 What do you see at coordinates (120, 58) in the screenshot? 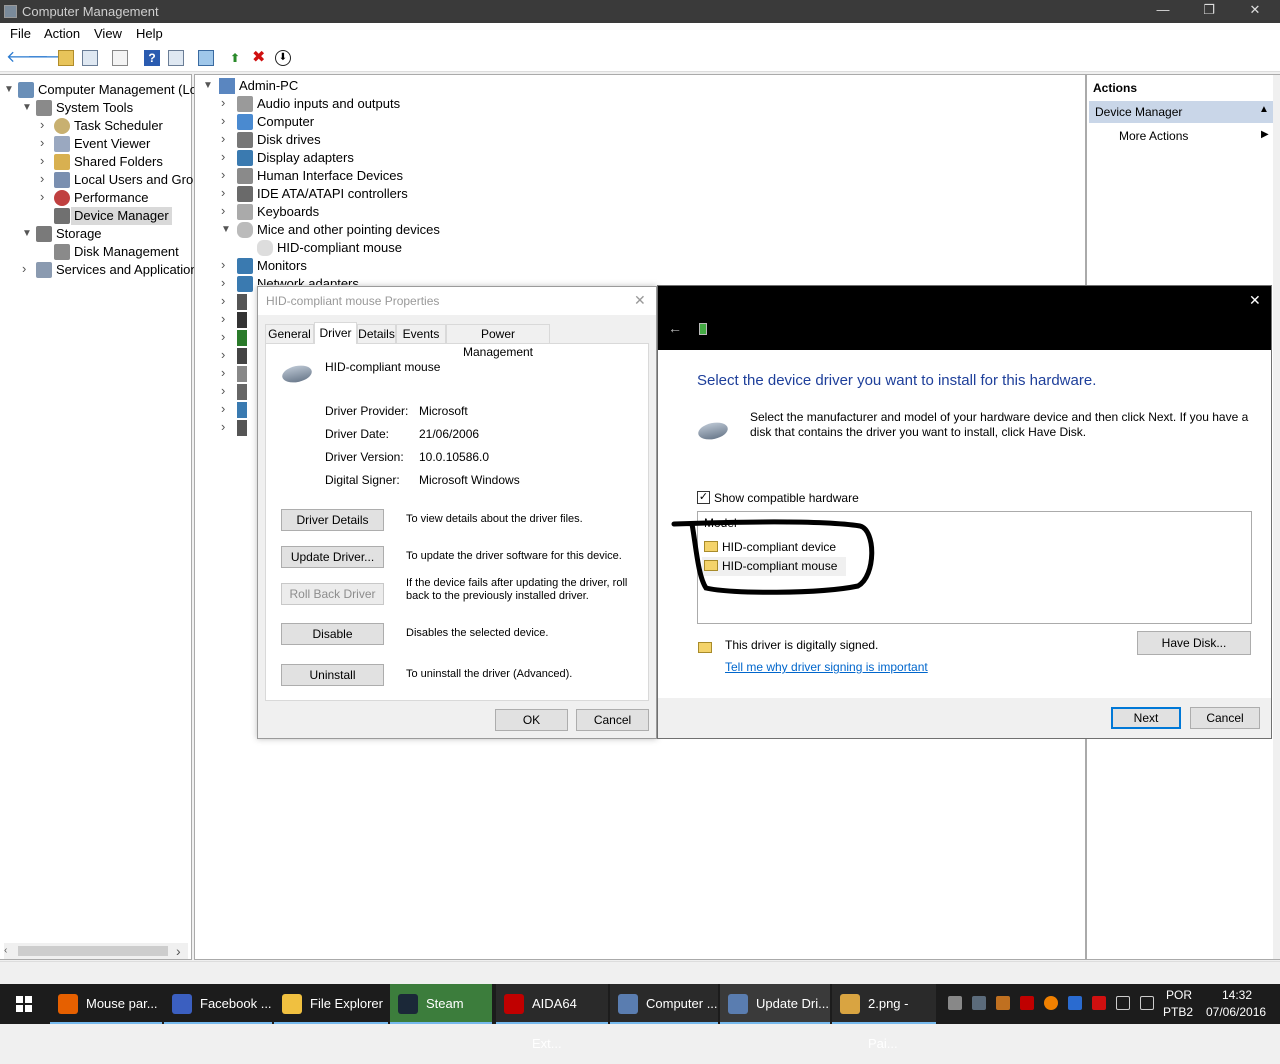
I see `properties-icon` at bounding box center [120, 58].